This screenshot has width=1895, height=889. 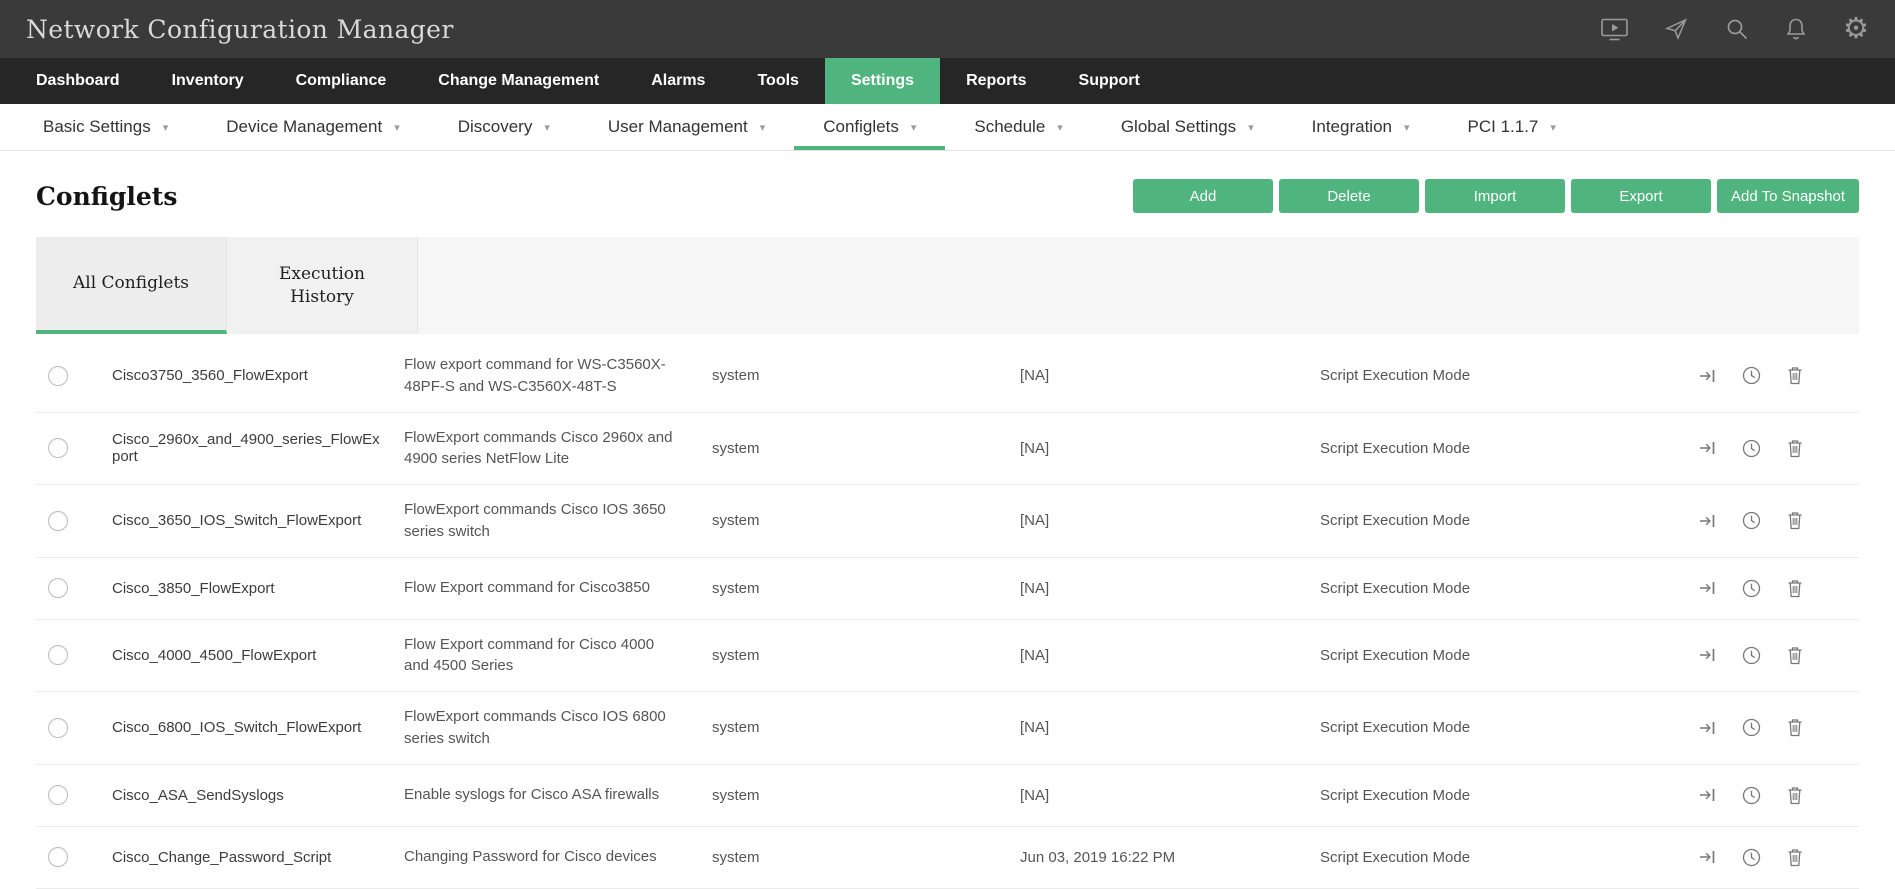 What do you see at coordinates (1788, 196) in the screenshot?
I see `add-to-snapshot-button: Add To Snapshot` at bounding box center [1788, 196].